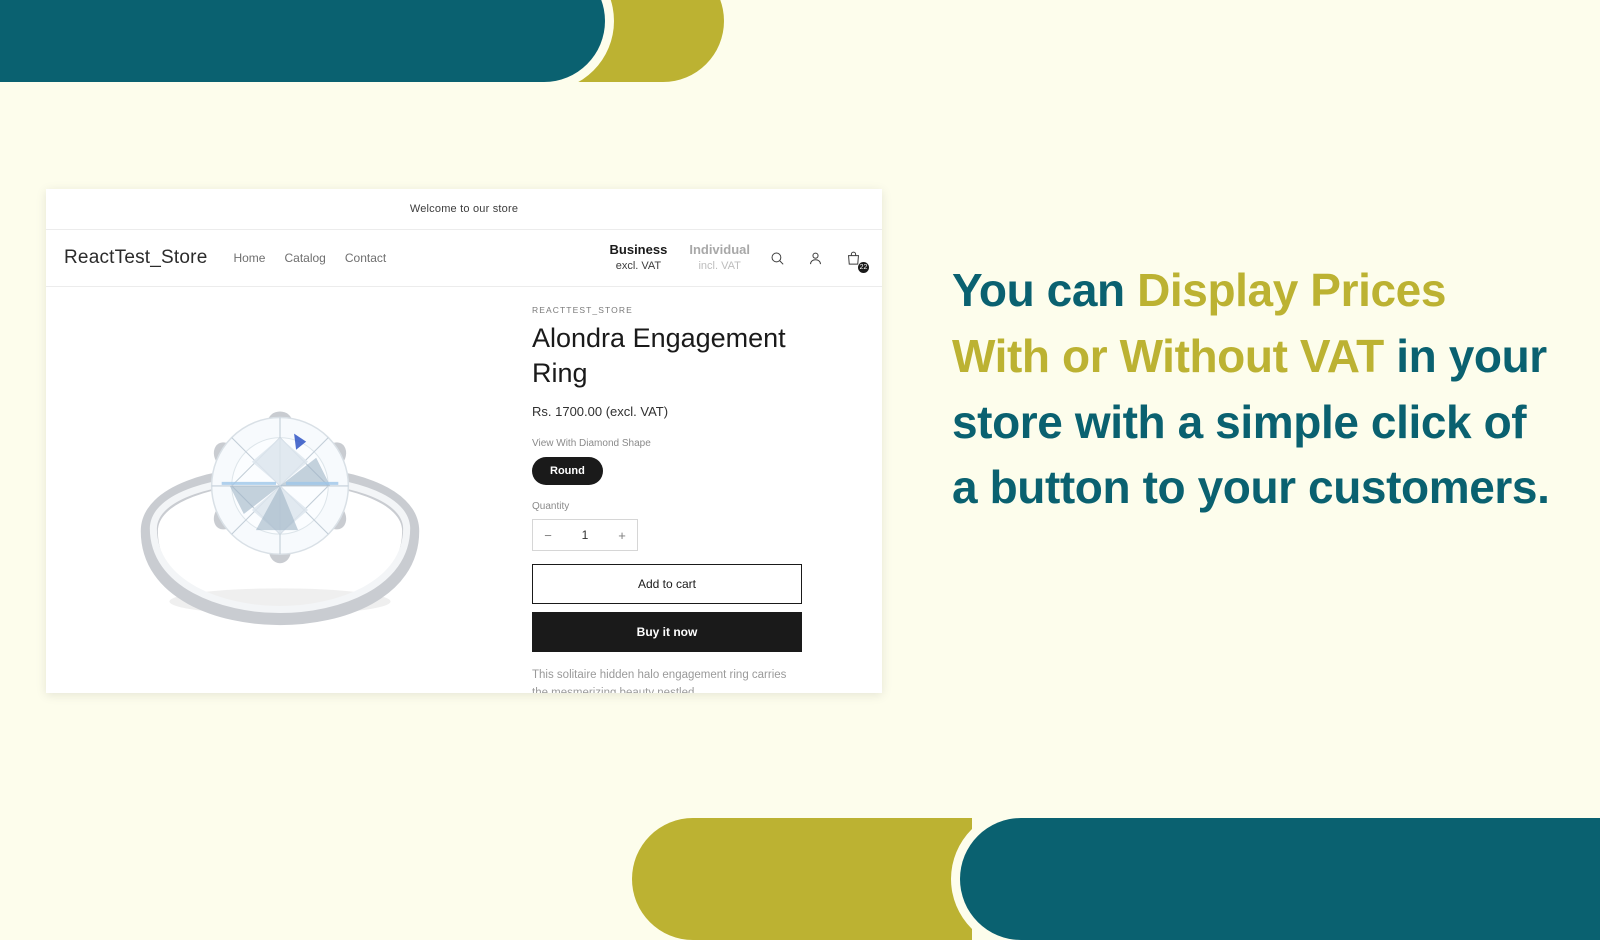  Describe the element at coordinates (855, 260) in the screenshot. I see `cart-icon: 22` at that location.